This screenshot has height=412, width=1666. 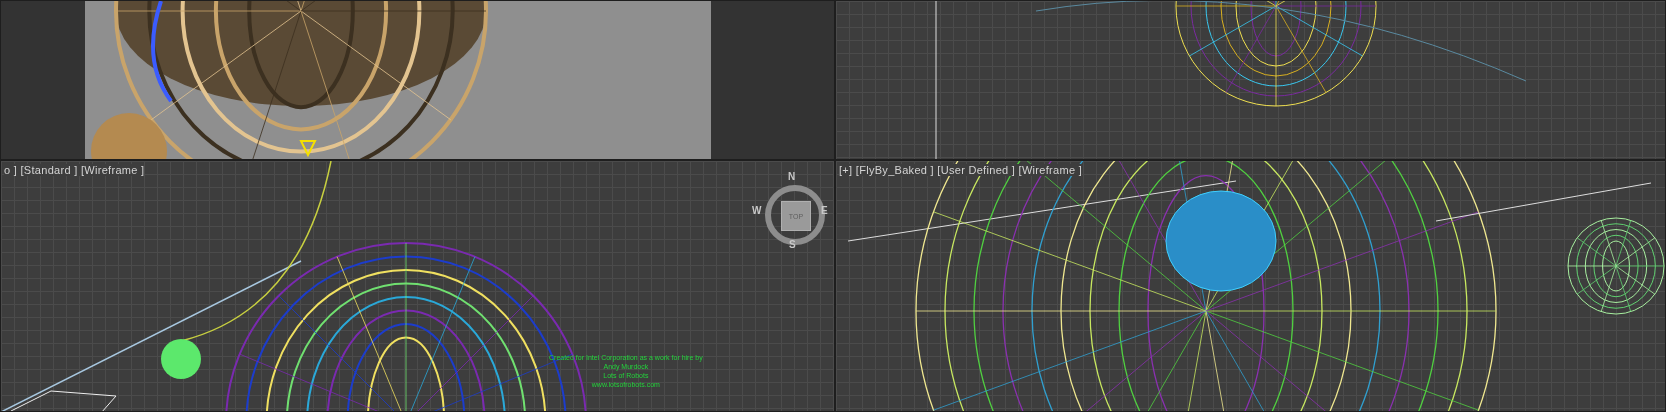 I want to click on viewport-label: o ] [Standard ] [Wireframe ], so click(x=74, y=170).